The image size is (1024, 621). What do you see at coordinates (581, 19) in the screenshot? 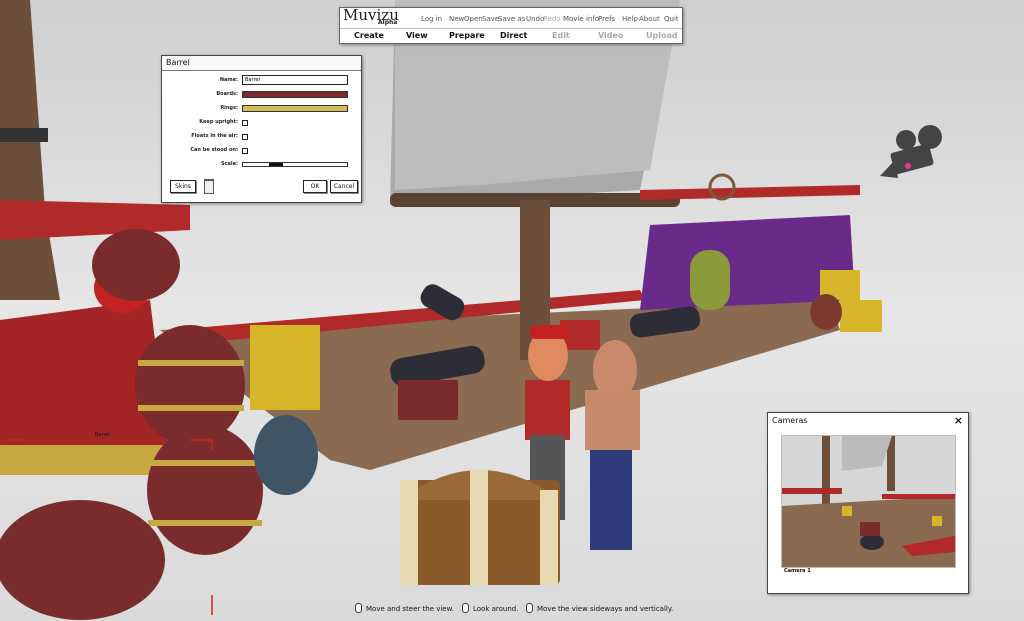
I see `menu-movie-info: Movie info` at bounding box center [581, 19].